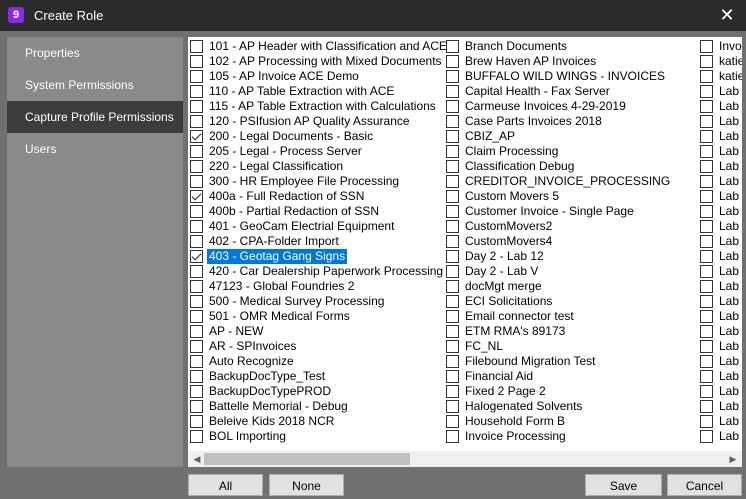 The height and width of the screenshot is (499, 746). Describe the element at coordinates (571, 211) in the screenshot. I see `list-item: Customer Invoice - Single Page` at that location.